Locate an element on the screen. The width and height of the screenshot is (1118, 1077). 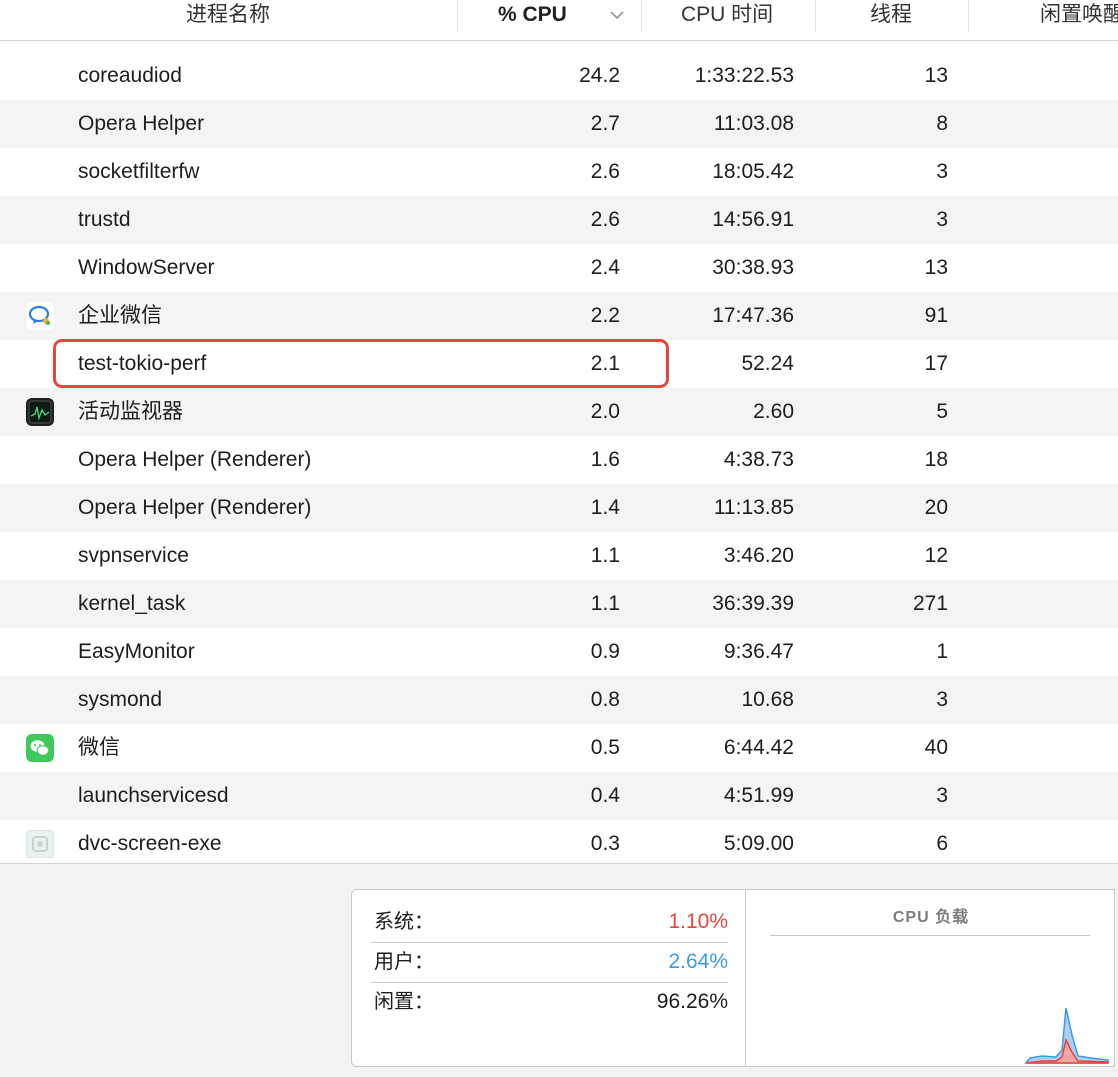
table-row: 微信 0.5 6:44.42 40 is located at coordinates (559, 748).